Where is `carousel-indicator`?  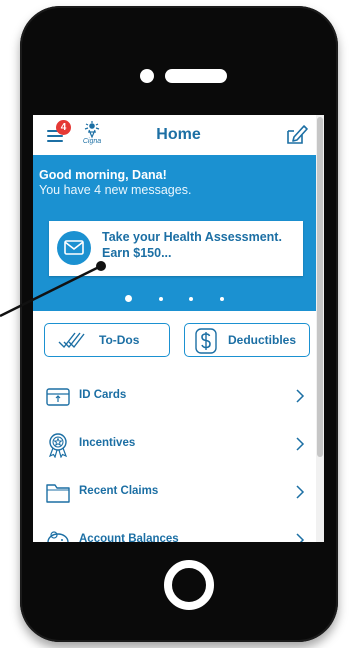 carousel-indicator is located at coordinates (174, 299).